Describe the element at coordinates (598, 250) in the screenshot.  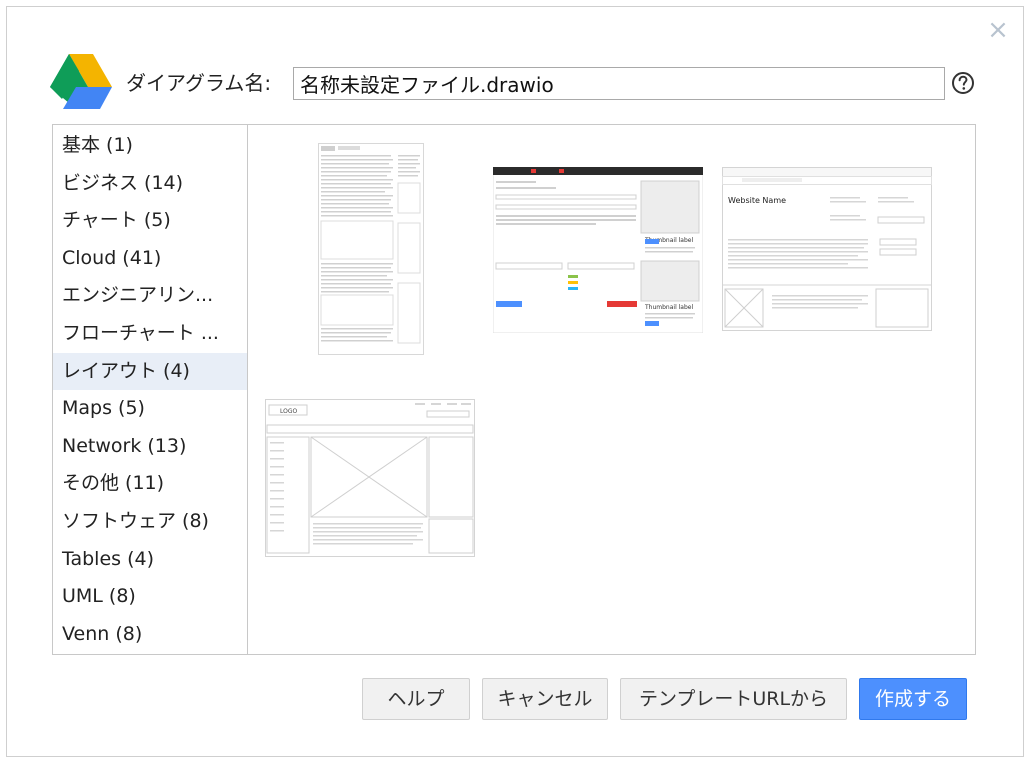
I see `template-thumbnail-form: Thumbnail label Thumbnail label` at that location.